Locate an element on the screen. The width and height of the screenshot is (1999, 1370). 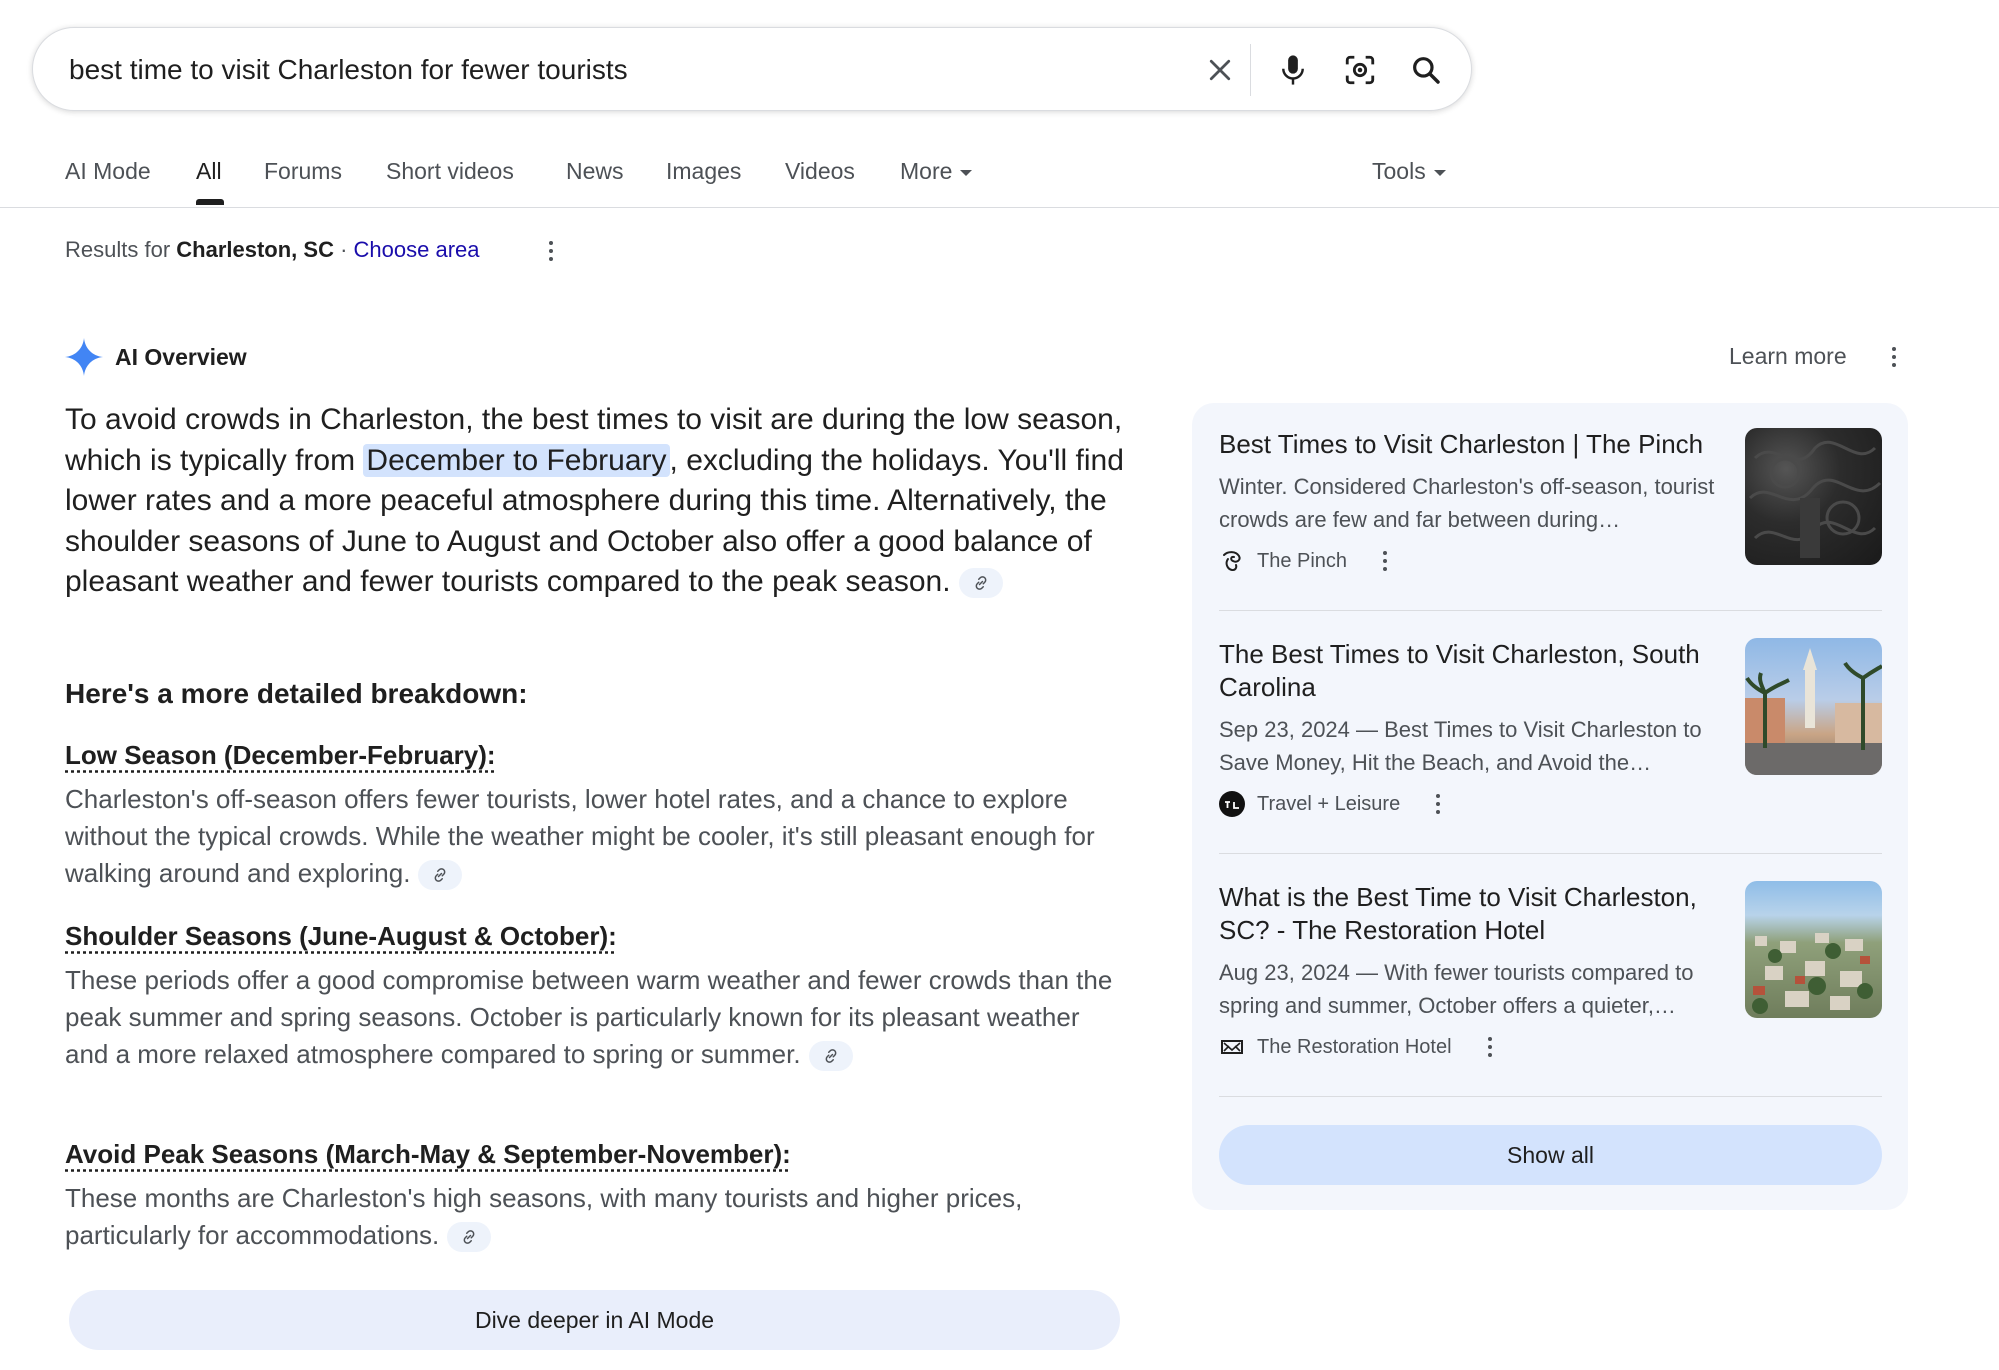
tab-all: All is located at coordinates (209, 171).